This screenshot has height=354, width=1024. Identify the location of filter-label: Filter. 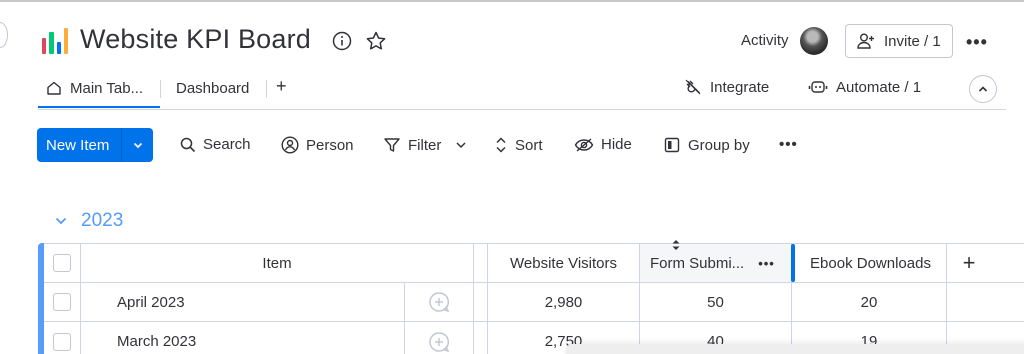
(425, 145).